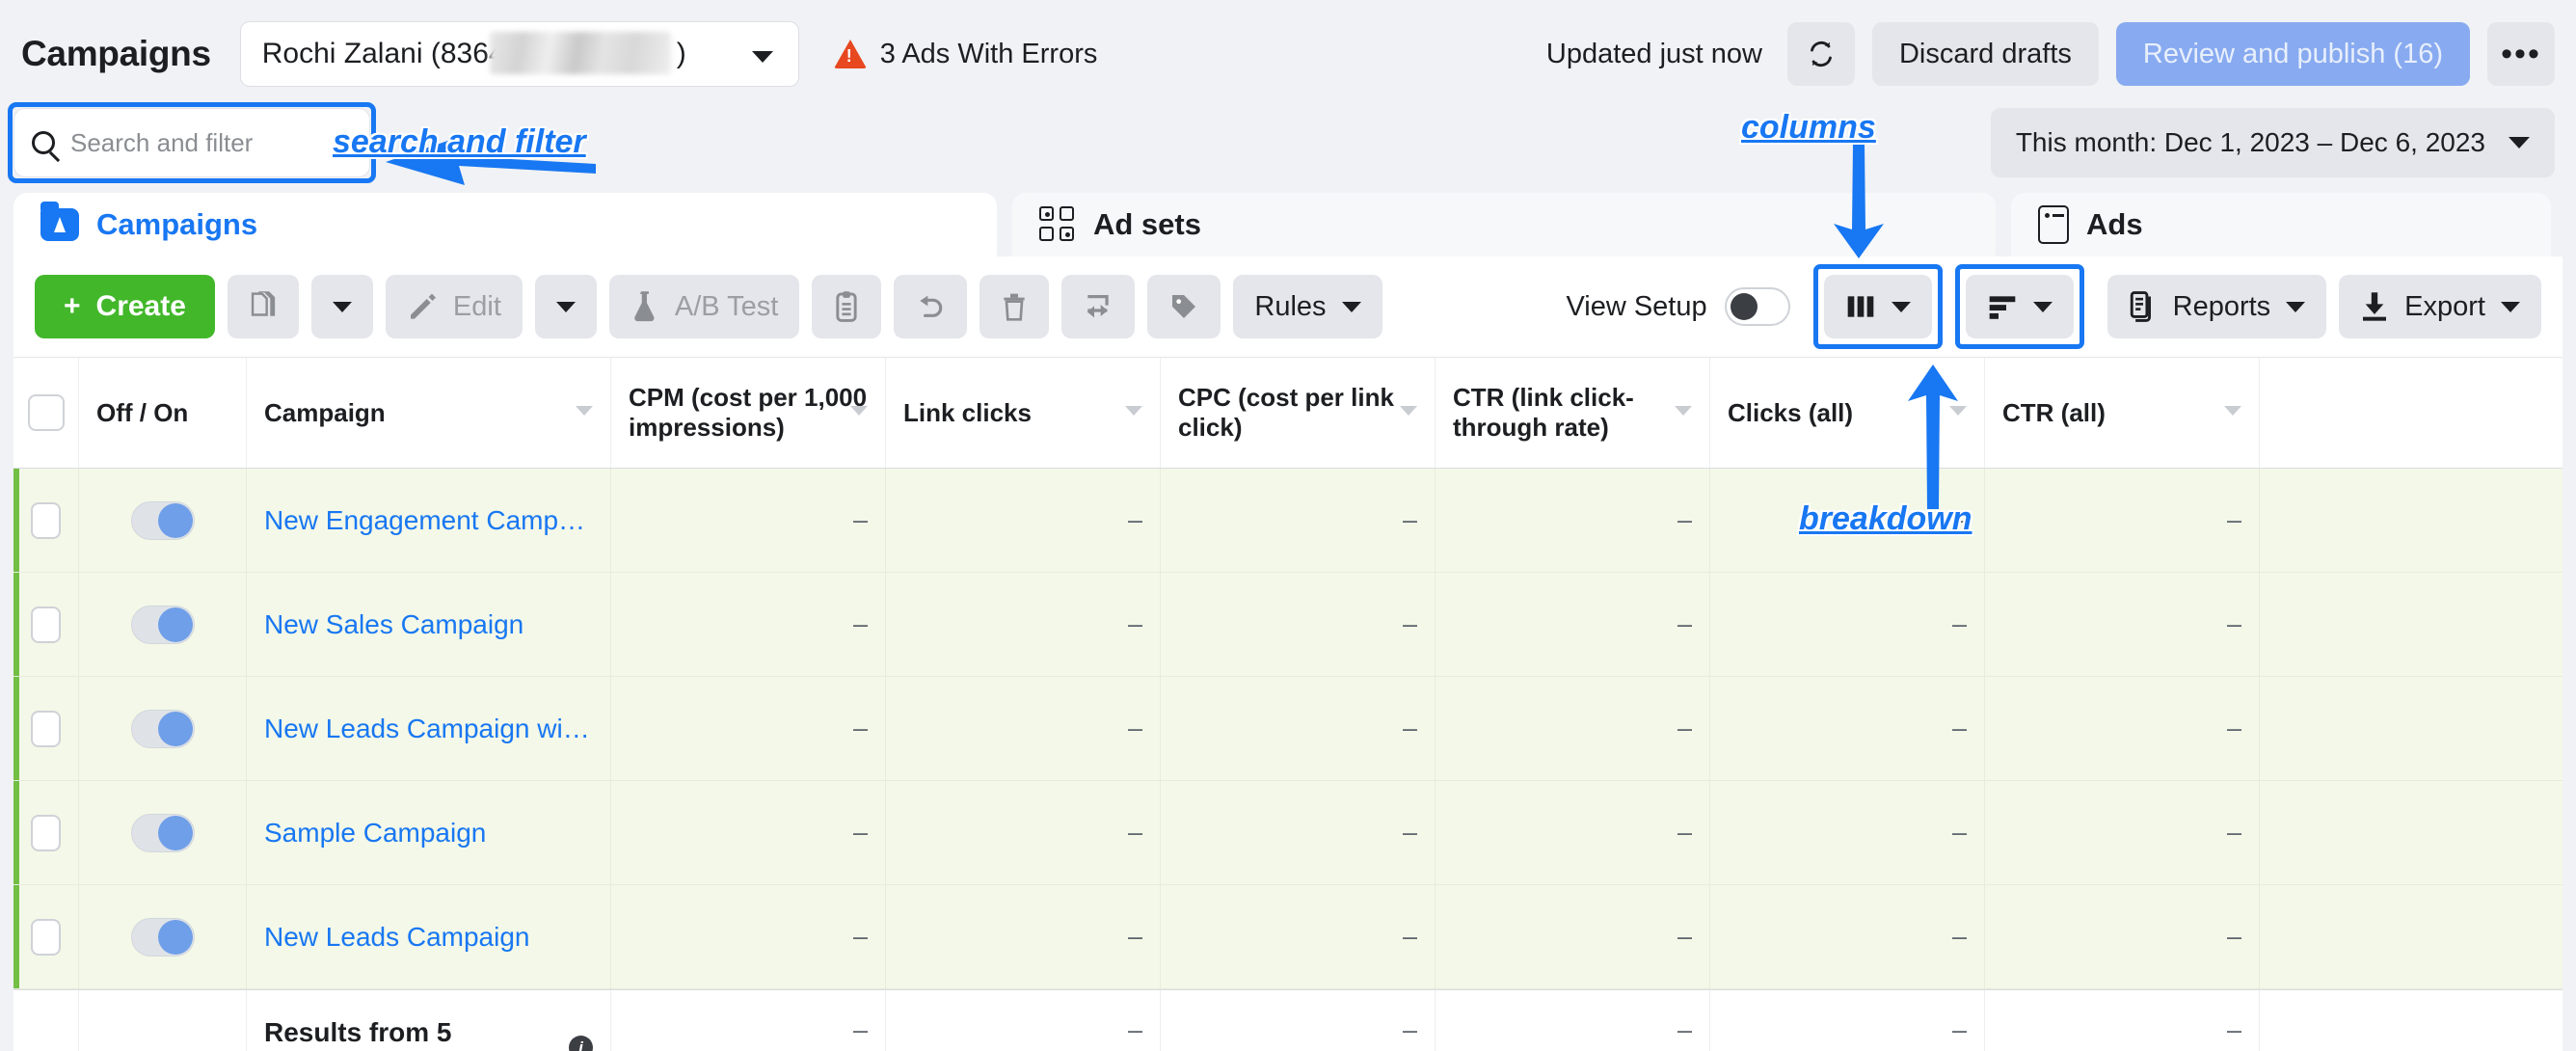 The height and width of the screenshot is (1051, 2576). Describe the element at coordinates (1015, 306) in the screenshot. I see `delete-button` at that location.